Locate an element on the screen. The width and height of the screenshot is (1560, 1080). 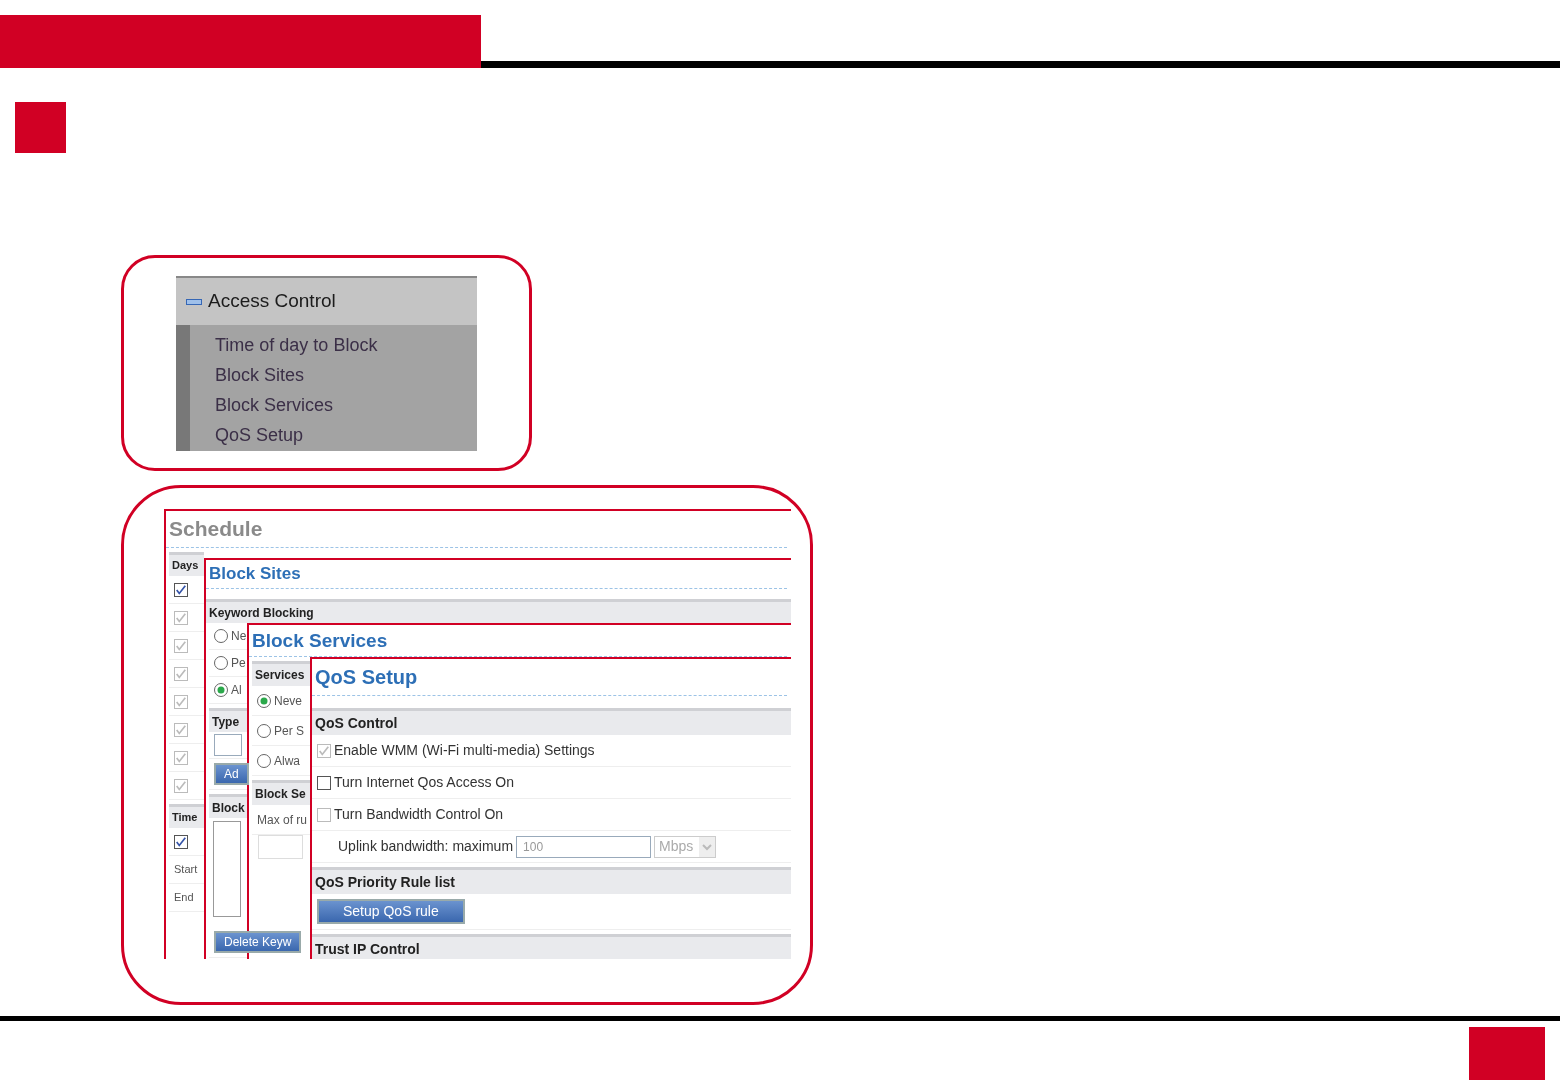
checkbox-label: Turn Bandwidth Control On is located at coordinates (419, 814).